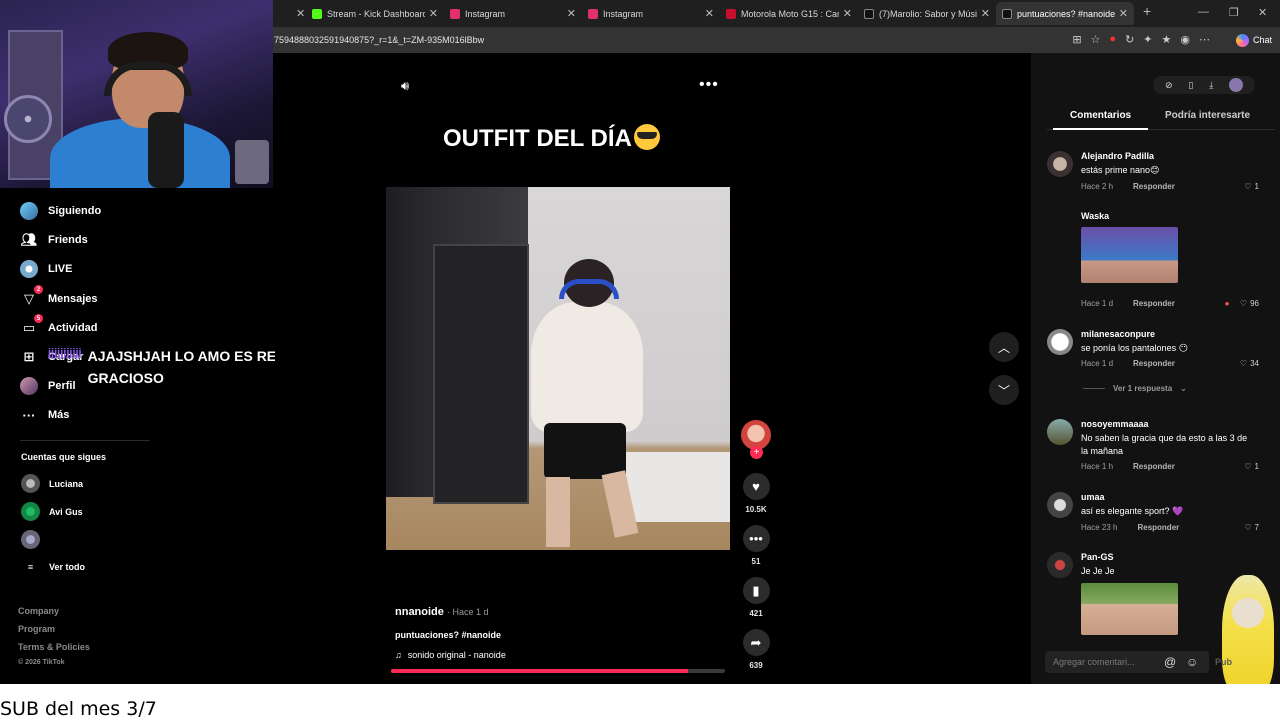 The image size is (1280, 720). I want to click on comment-like: ● ♡ 96, so click(1242, 303).